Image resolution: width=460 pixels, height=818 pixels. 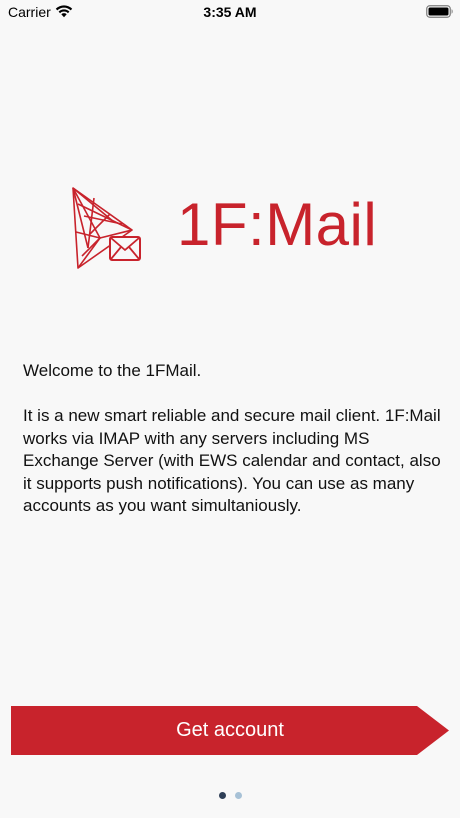 I want to click on status-bar: Carrier 3:35 AM, so click(x=230, y=13).